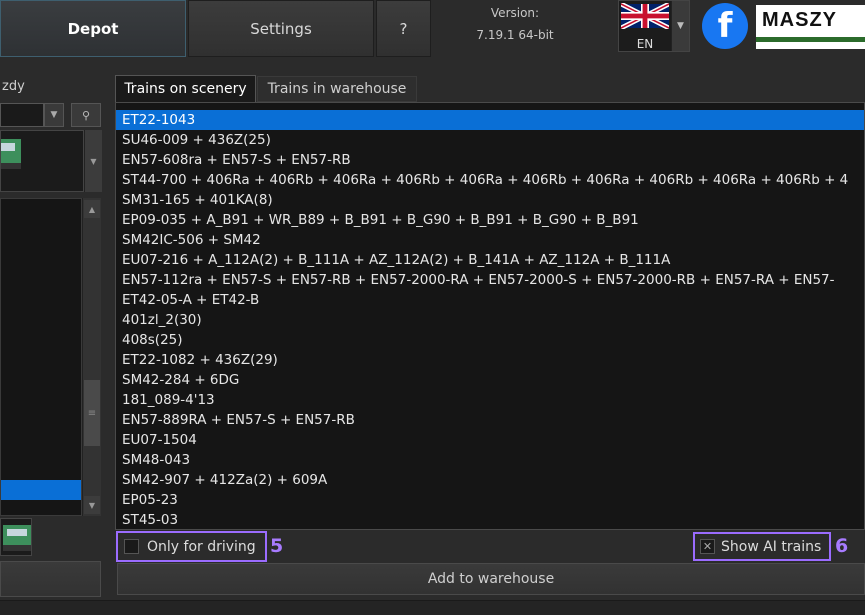 This screenshot has width=865, height=615. I want to click on preview-scrollbar: ▼, so click(93, 161).